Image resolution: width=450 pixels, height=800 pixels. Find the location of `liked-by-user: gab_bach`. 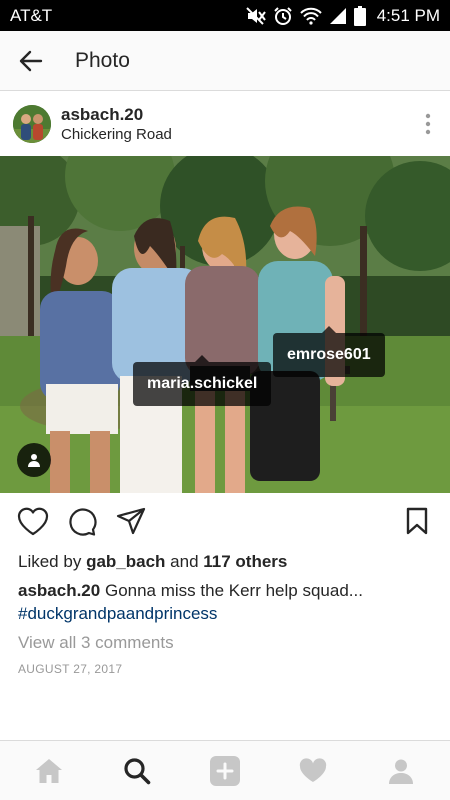

liked-by-user: gab_bach is located at coordinates (125, 561).